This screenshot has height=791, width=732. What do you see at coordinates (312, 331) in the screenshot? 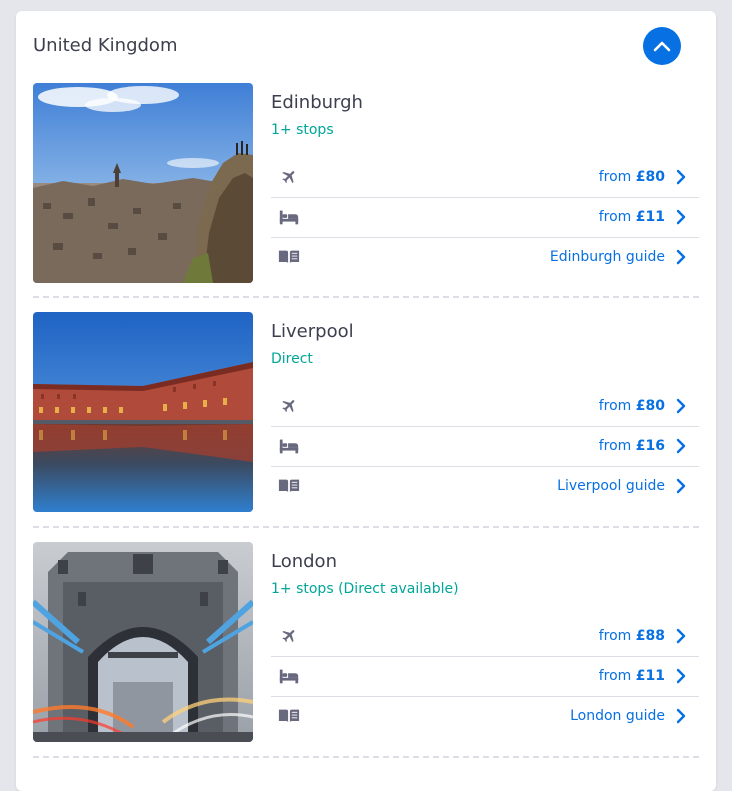
I see `city-name: Liverpool` at bounding box center [312, 331].